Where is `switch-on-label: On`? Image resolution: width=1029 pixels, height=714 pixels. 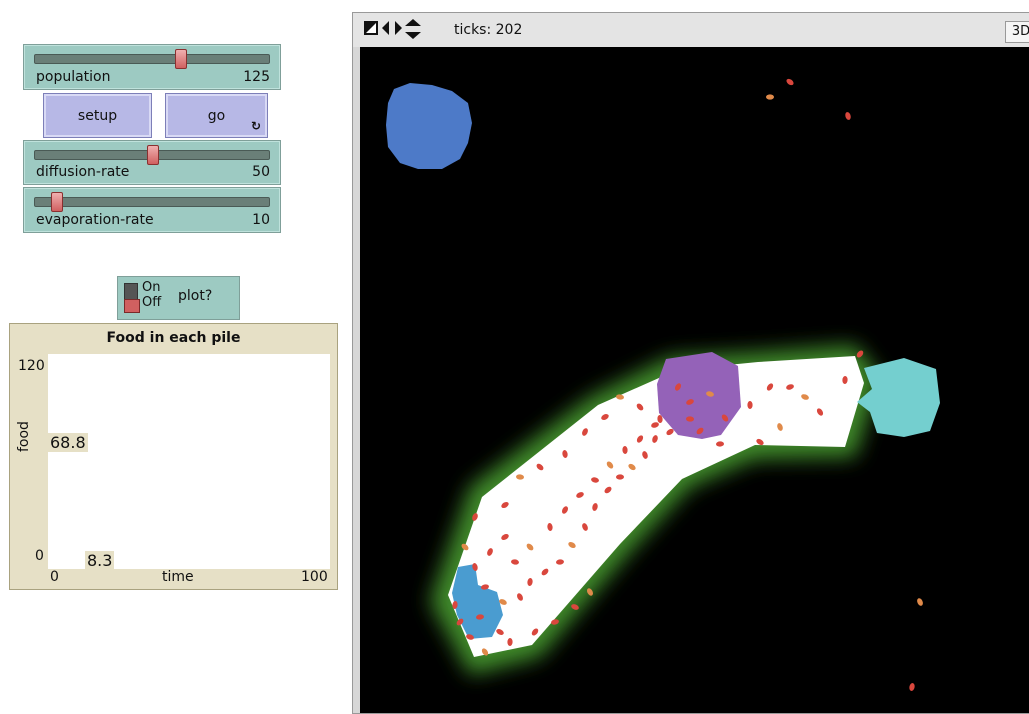 switch-on-label: On is located at coordinates (151, 287).